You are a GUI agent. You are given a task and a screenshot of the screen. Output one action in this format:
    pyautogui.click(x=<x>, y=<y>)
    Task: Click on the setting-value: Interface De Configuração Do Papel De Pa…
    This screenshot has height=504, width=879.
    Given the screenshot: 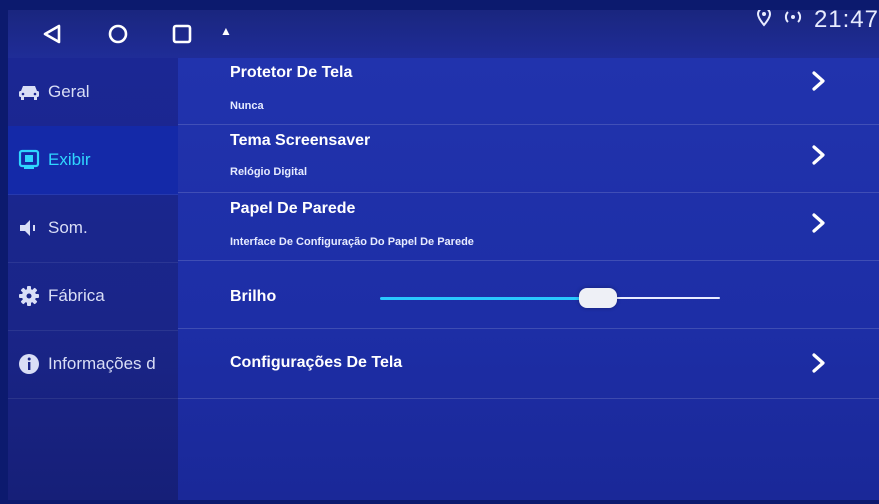 What is the action you would take?
    pyautogui.click(x=352, y=242)
    